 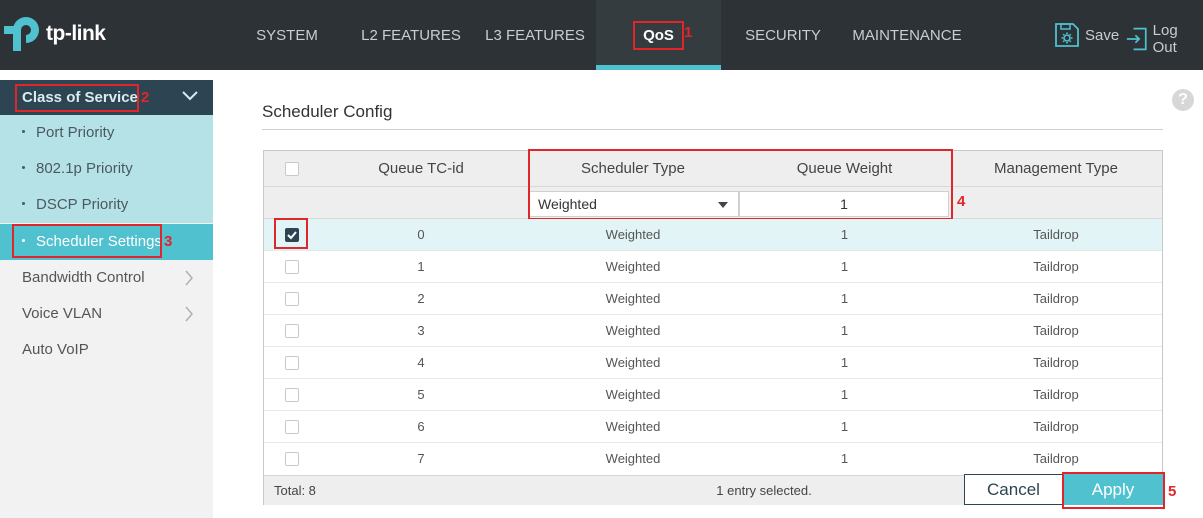 What do you see at coordinates (712, 129) in the screenshot?
I see `section-divider` at bounding box center [712, 129].